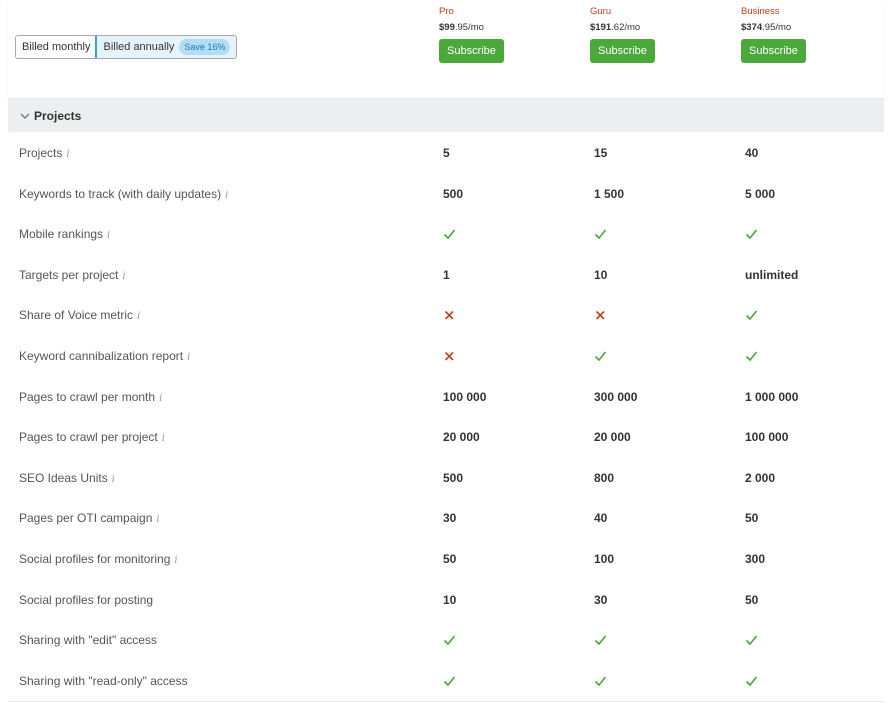 The image size is (890, 703). I want to click on cell-business: 300, so click(755, 558).